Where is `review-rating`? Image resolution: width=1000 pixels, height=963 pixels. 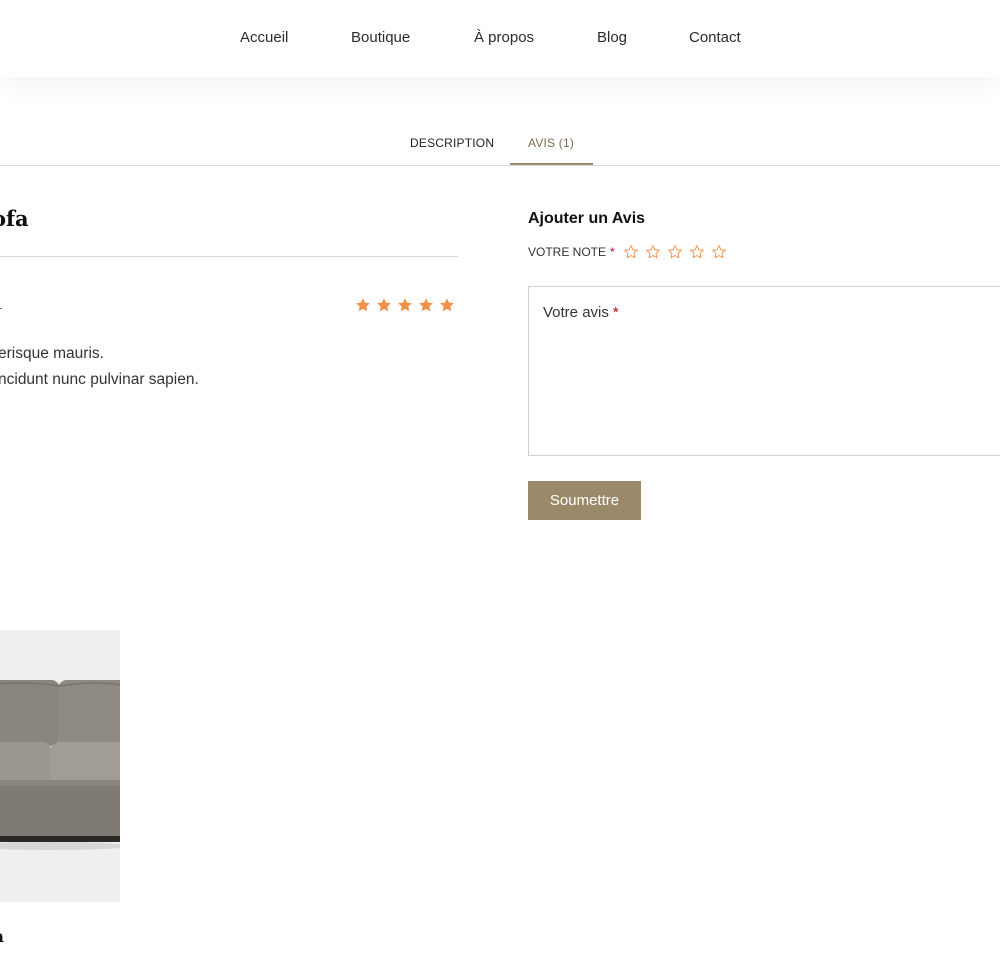 review-rating is located at coordinates (405, 305).